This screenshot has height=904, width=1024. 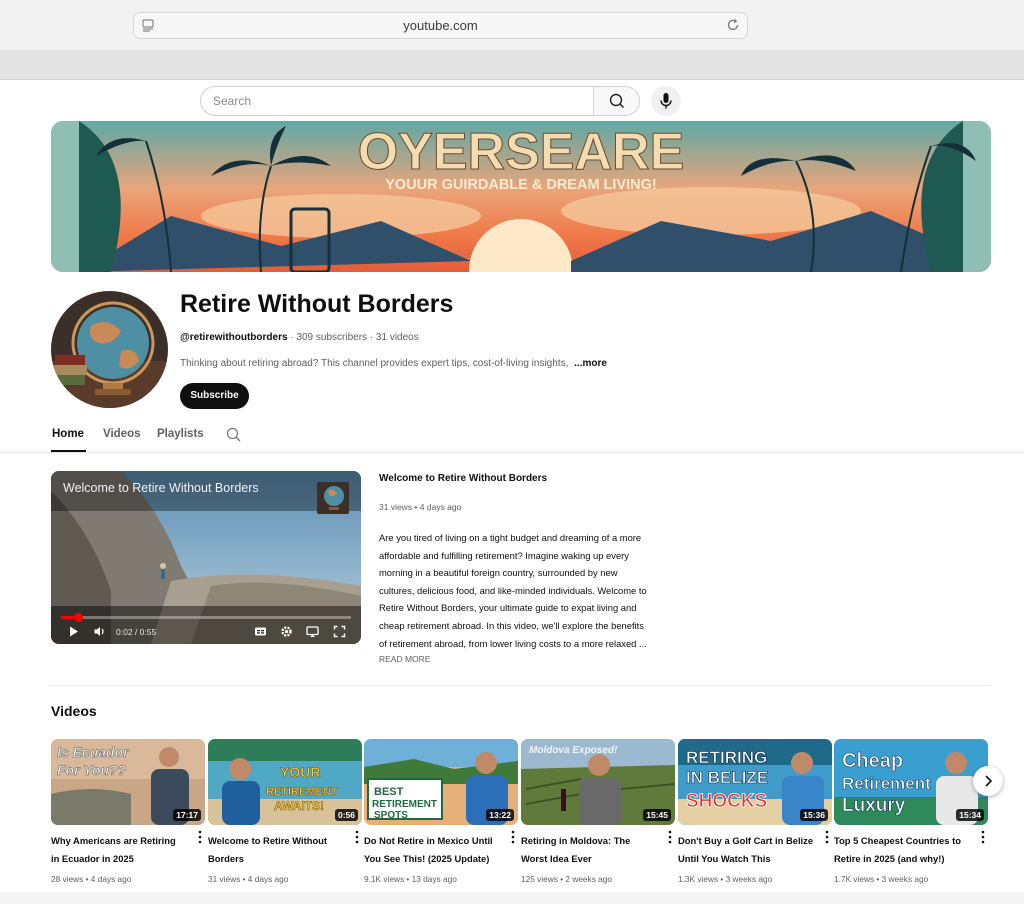 What do you see at coordinates (299, 806) in the screenshot?
I see `svg-text: AWAITS!` at bounding box center [299, 806].